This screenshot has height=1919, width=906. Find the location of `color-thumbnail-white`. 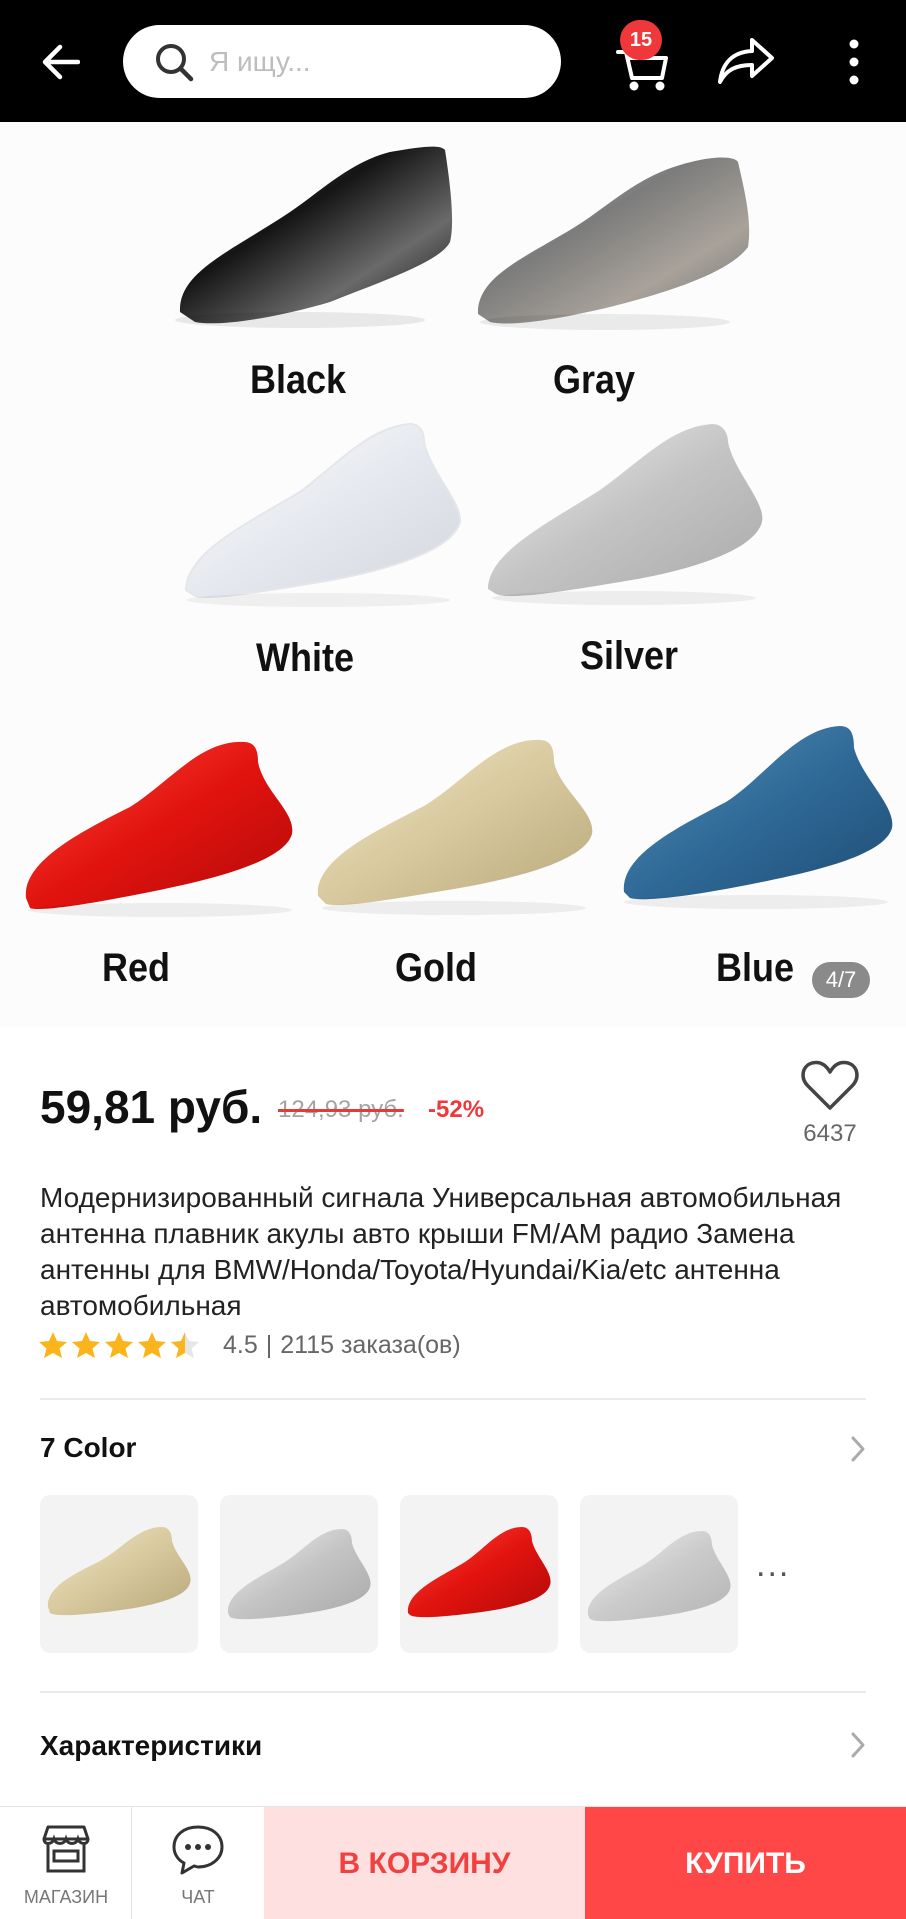

color-thumbnail-white is located at coordinates (659, 1574).